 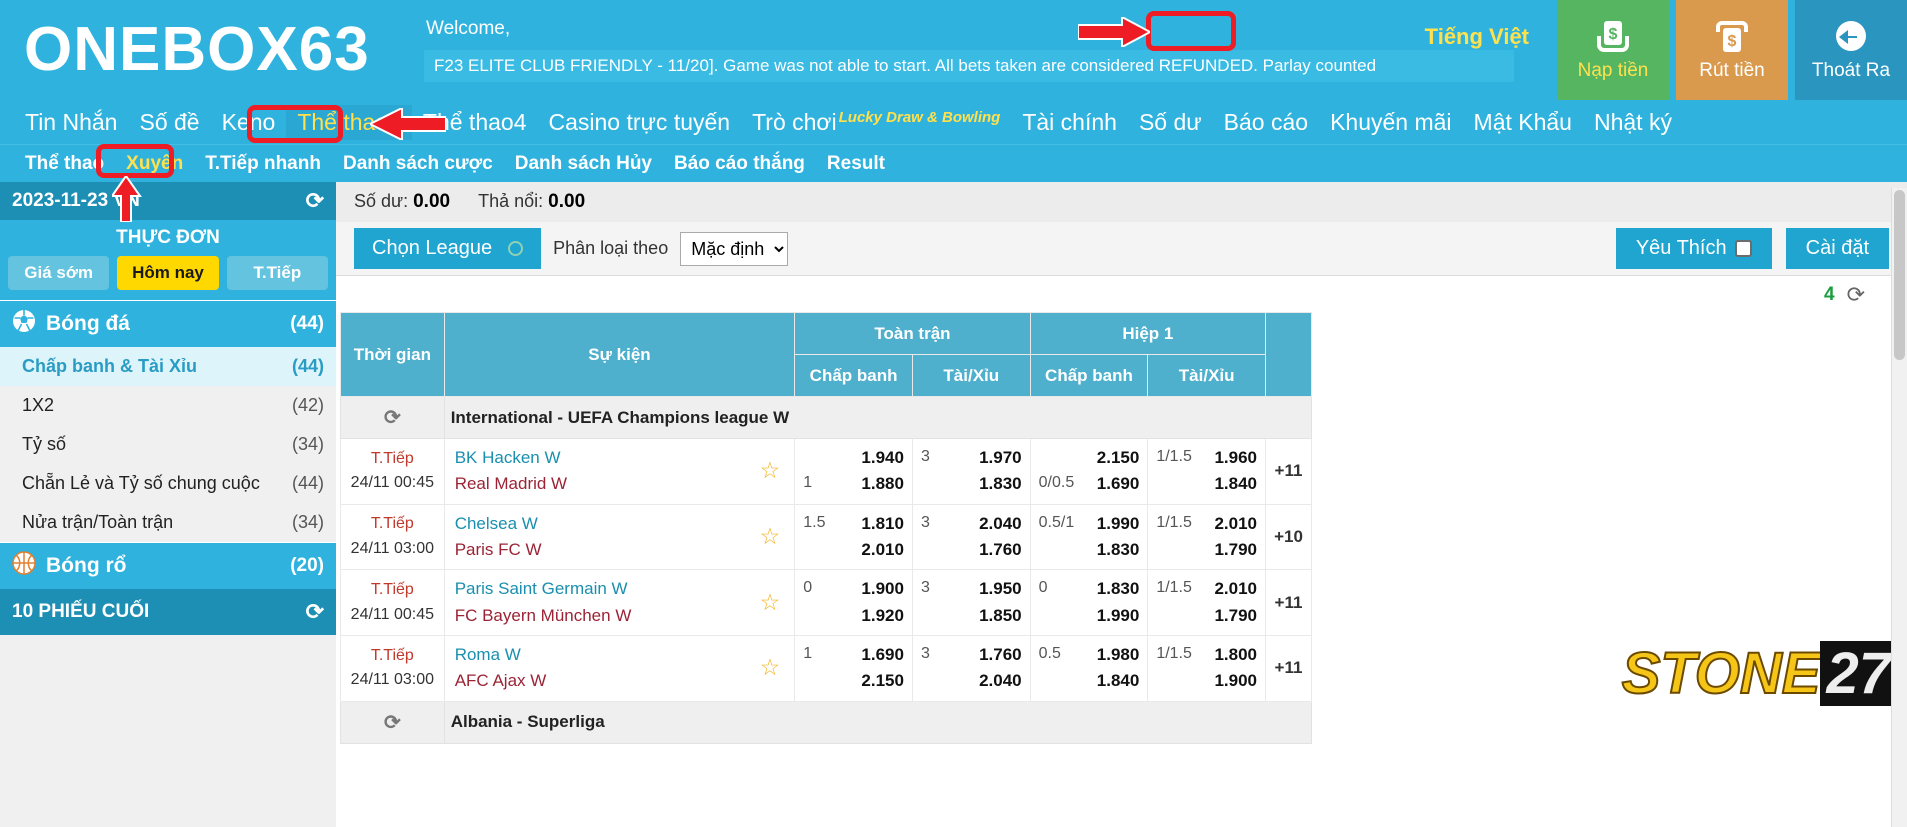 I want to click on sidebar-item-label: 1X2, so click(x=38, y=405).